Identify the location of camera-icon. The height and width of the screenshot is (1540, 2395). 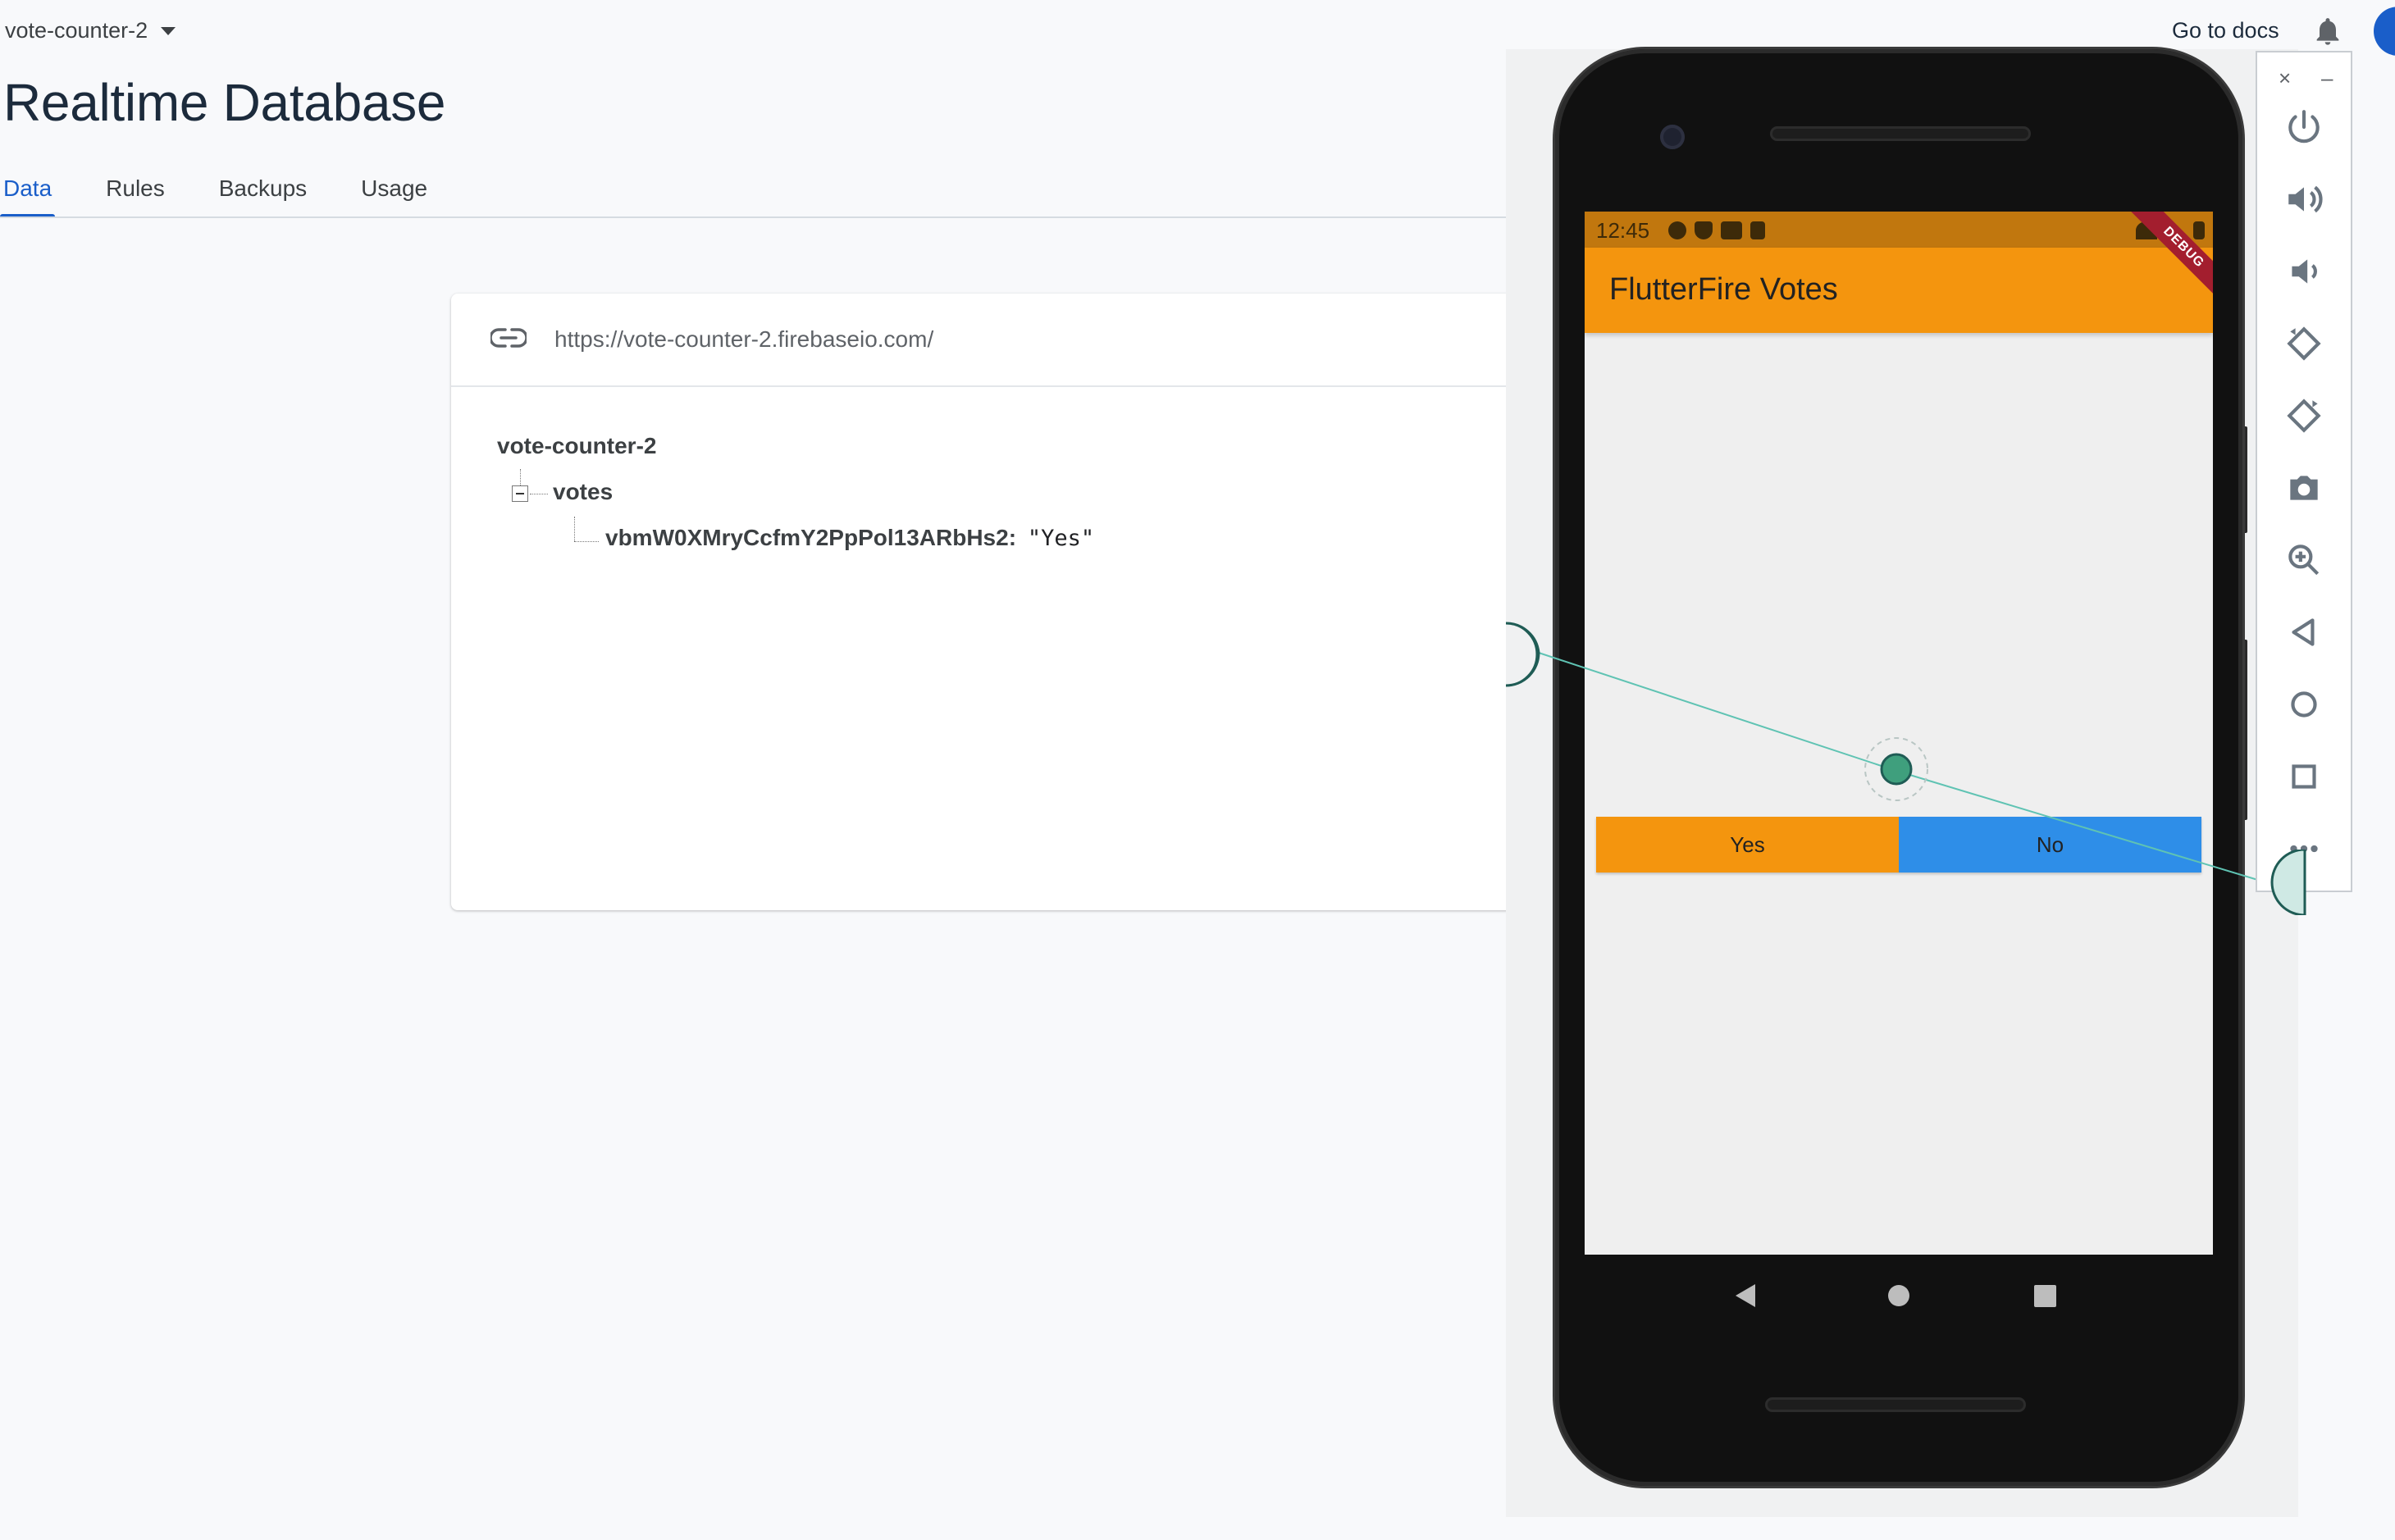
(2303, 487).